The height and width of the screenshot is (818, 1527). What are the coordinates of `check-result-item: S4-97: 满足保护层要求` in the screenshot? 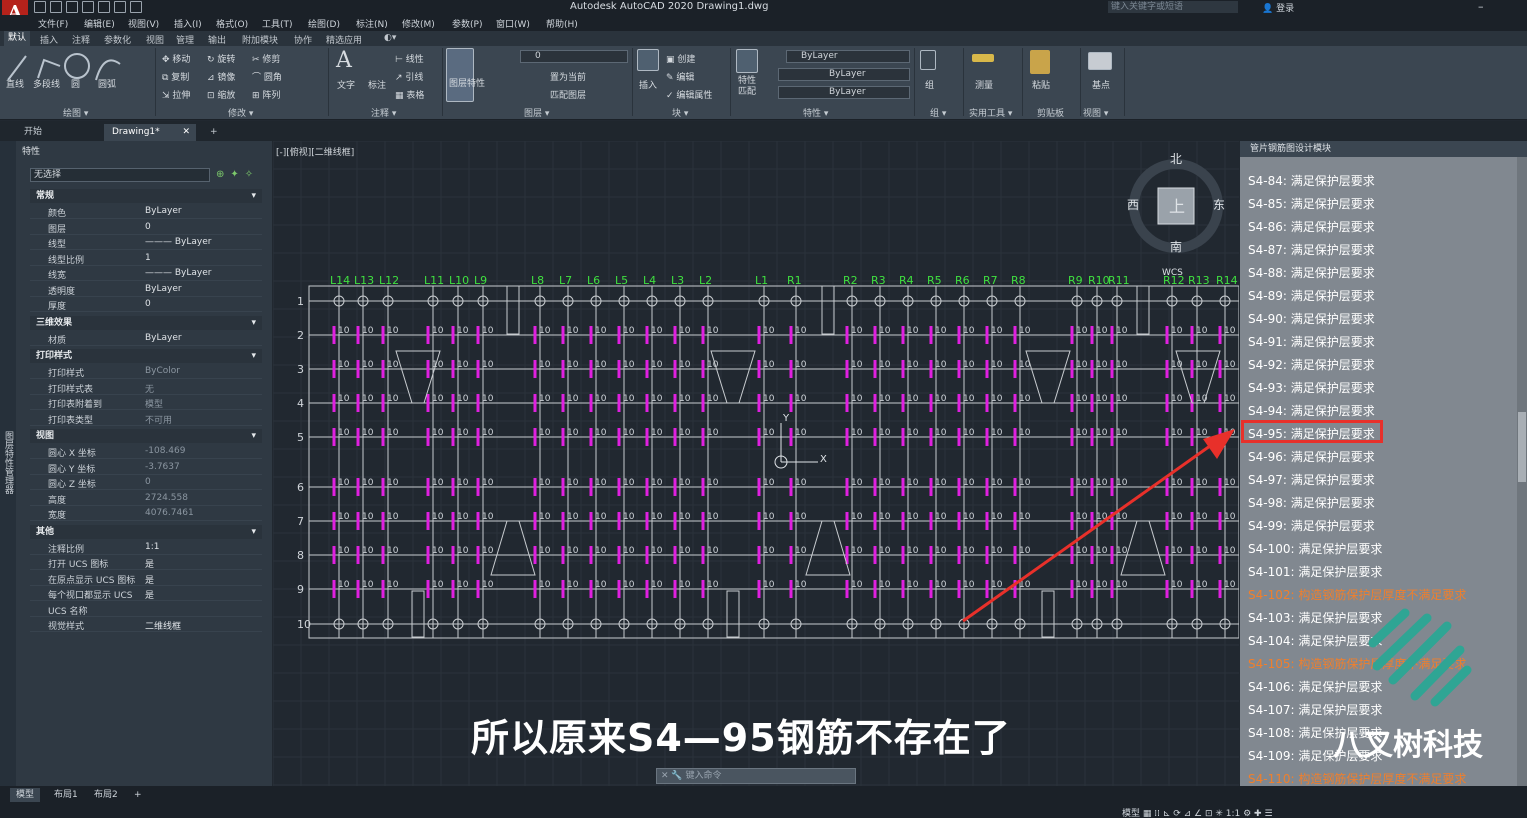 It's located at (1311, 479).